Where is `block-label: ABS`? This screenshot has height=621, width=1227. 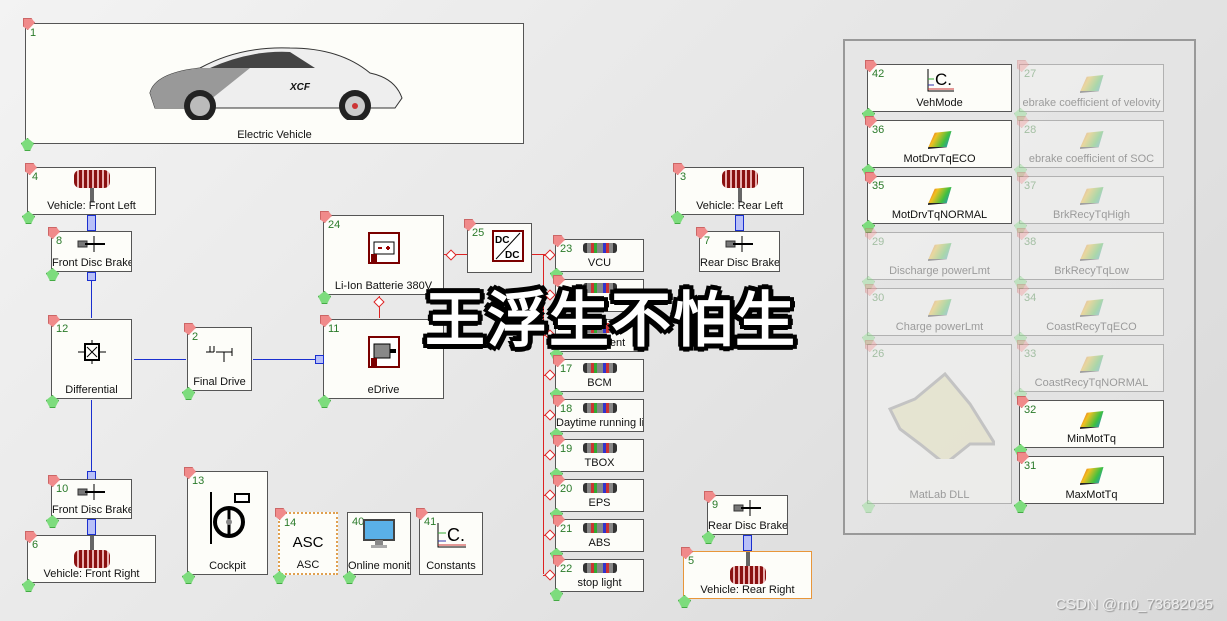
block-label: ABS is located at coordinates (599, 543).